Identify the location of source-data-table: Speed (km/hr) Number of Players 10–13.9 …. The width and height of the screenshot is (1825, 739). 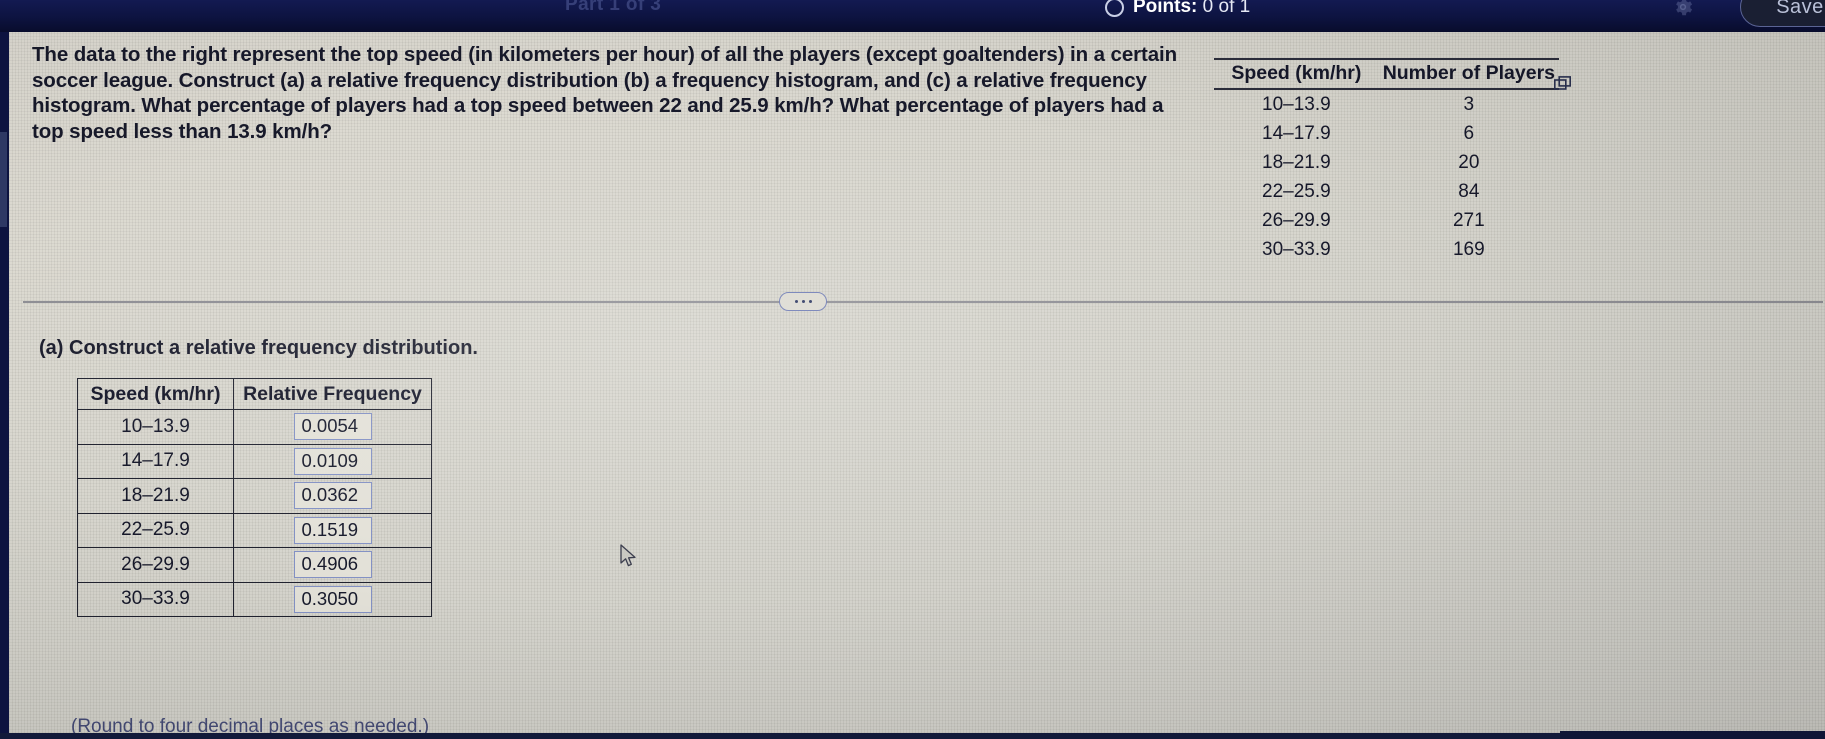
(1386, 161).